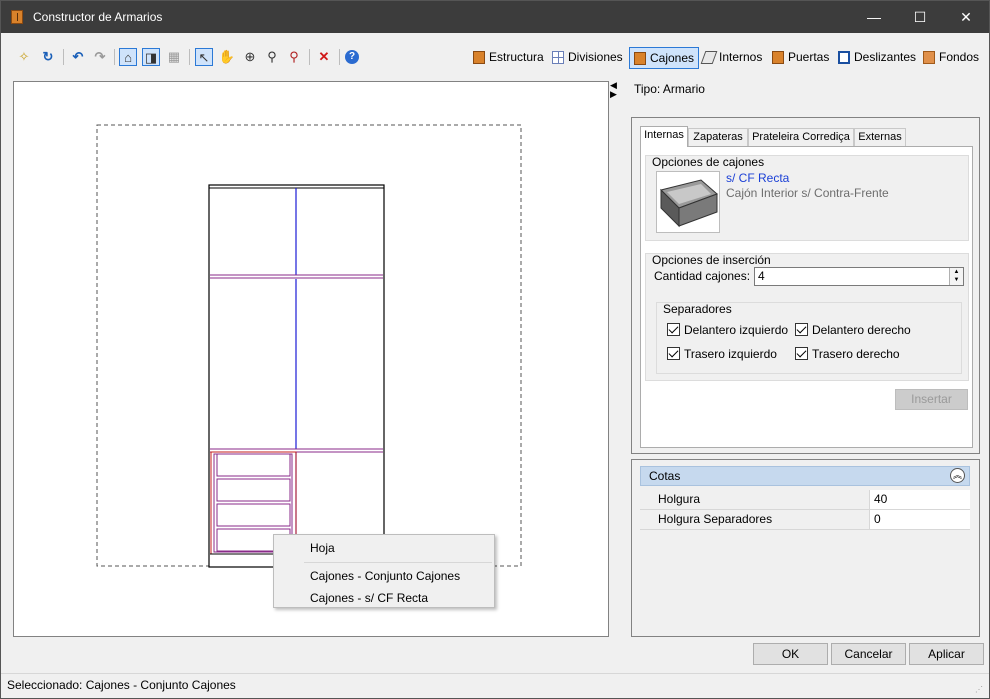  Describe the element at coordinates (322, 548) in the screenshot. I see `menu-item-hoja: Hoja` at that location.